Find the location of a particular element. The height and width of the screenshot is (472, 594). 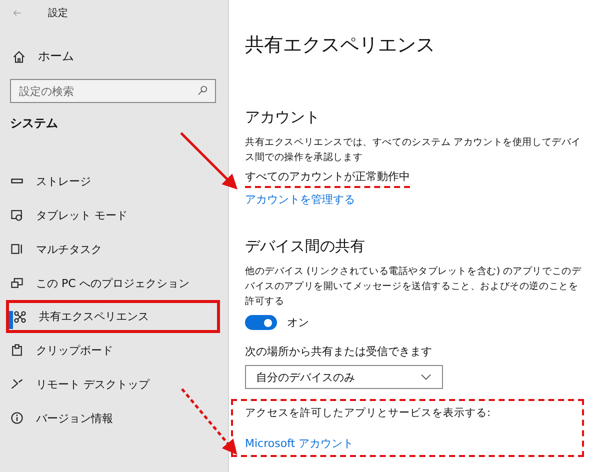

sidebar-item: ストレージ is located at coordinates (114, 181).